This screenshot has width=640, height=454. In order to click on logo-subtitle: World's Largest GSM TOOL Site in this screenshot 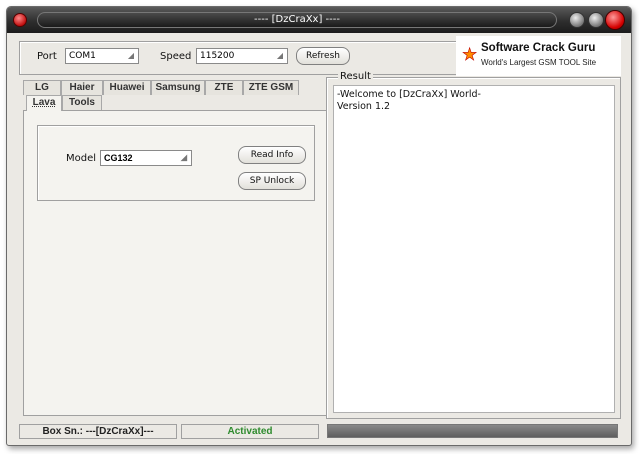, I will do `click(539, 62)`.